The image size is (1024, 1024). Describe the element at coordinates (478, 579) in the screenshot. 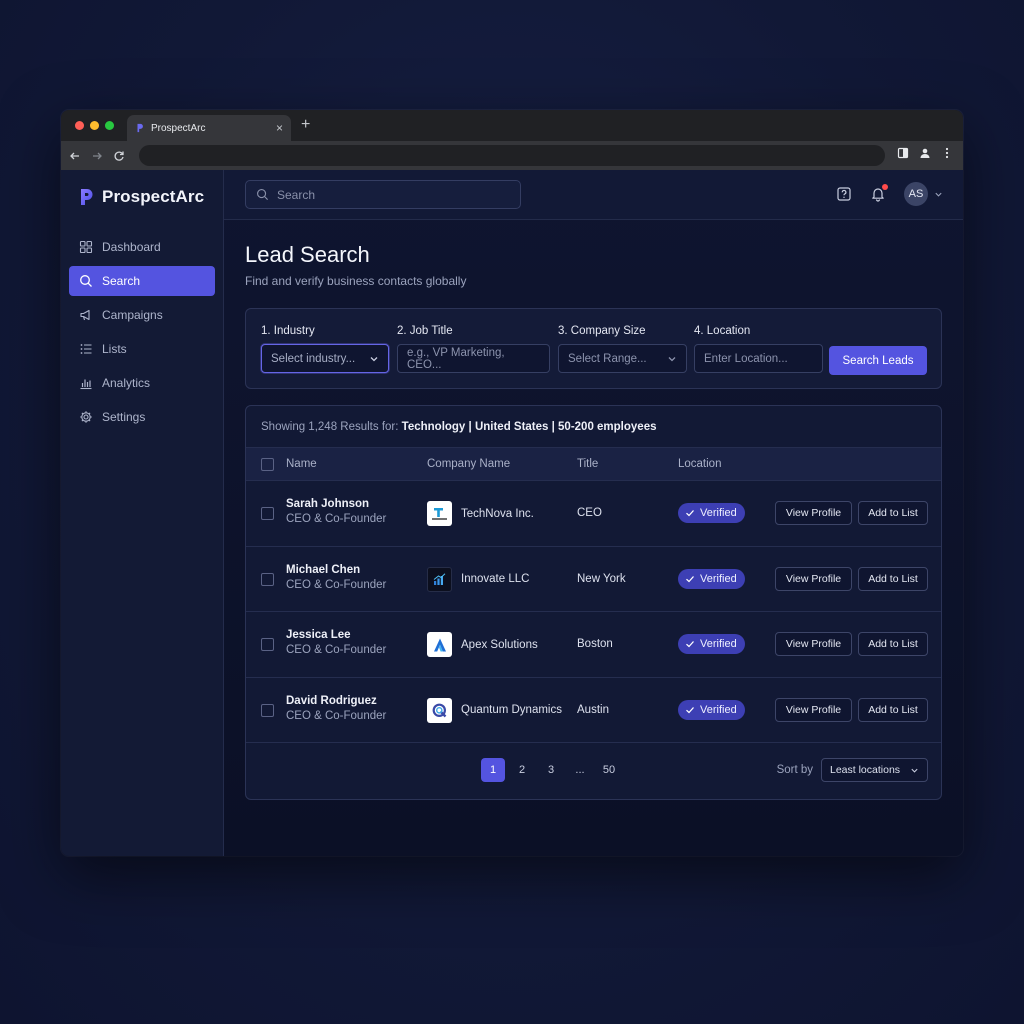

I see `company-cell: Innovate LLC` at that location.